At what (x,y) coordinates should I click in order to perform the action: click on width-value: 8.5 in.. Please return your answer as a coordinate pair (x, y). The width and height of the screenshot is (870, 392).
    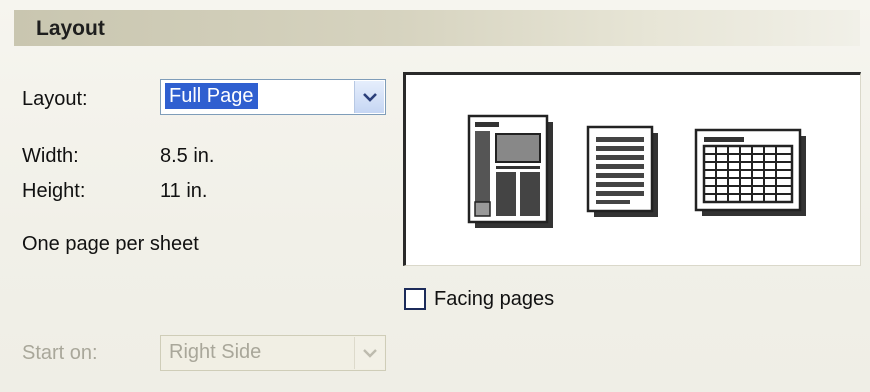
    Looking at the image, I should click on (187, 156).